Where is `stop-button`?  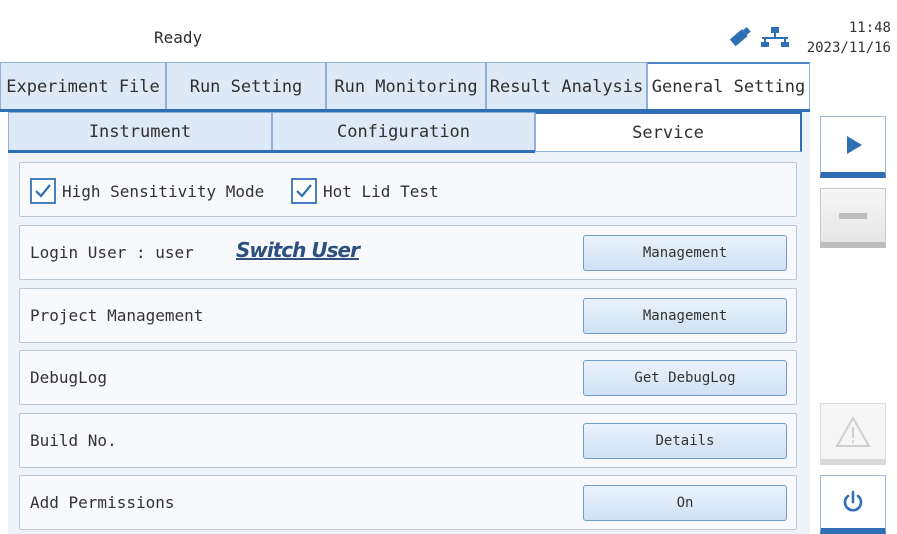 stop-button is located at coordinates (853, 218).